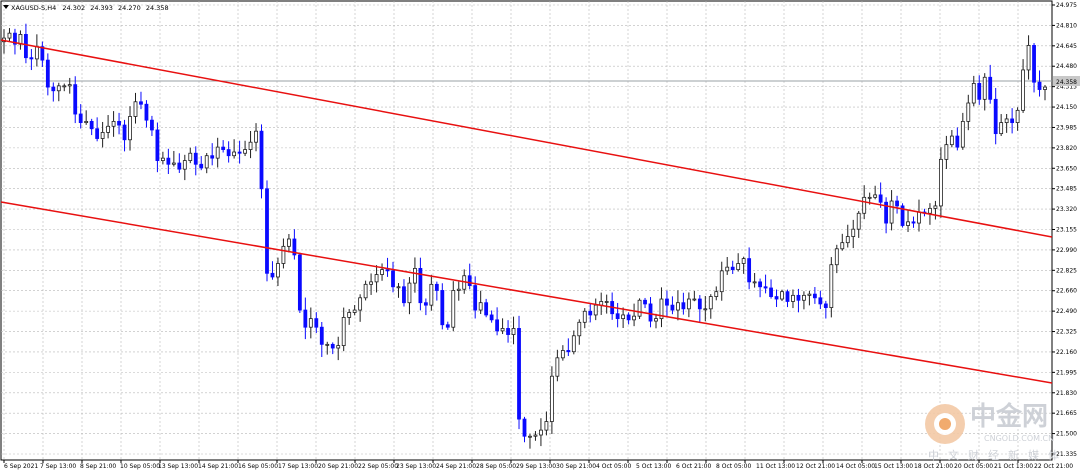 This screenshot has height=473, width=1080. I want to click on x-tick-label: 5 Oct 13:00, so click(653, 466).